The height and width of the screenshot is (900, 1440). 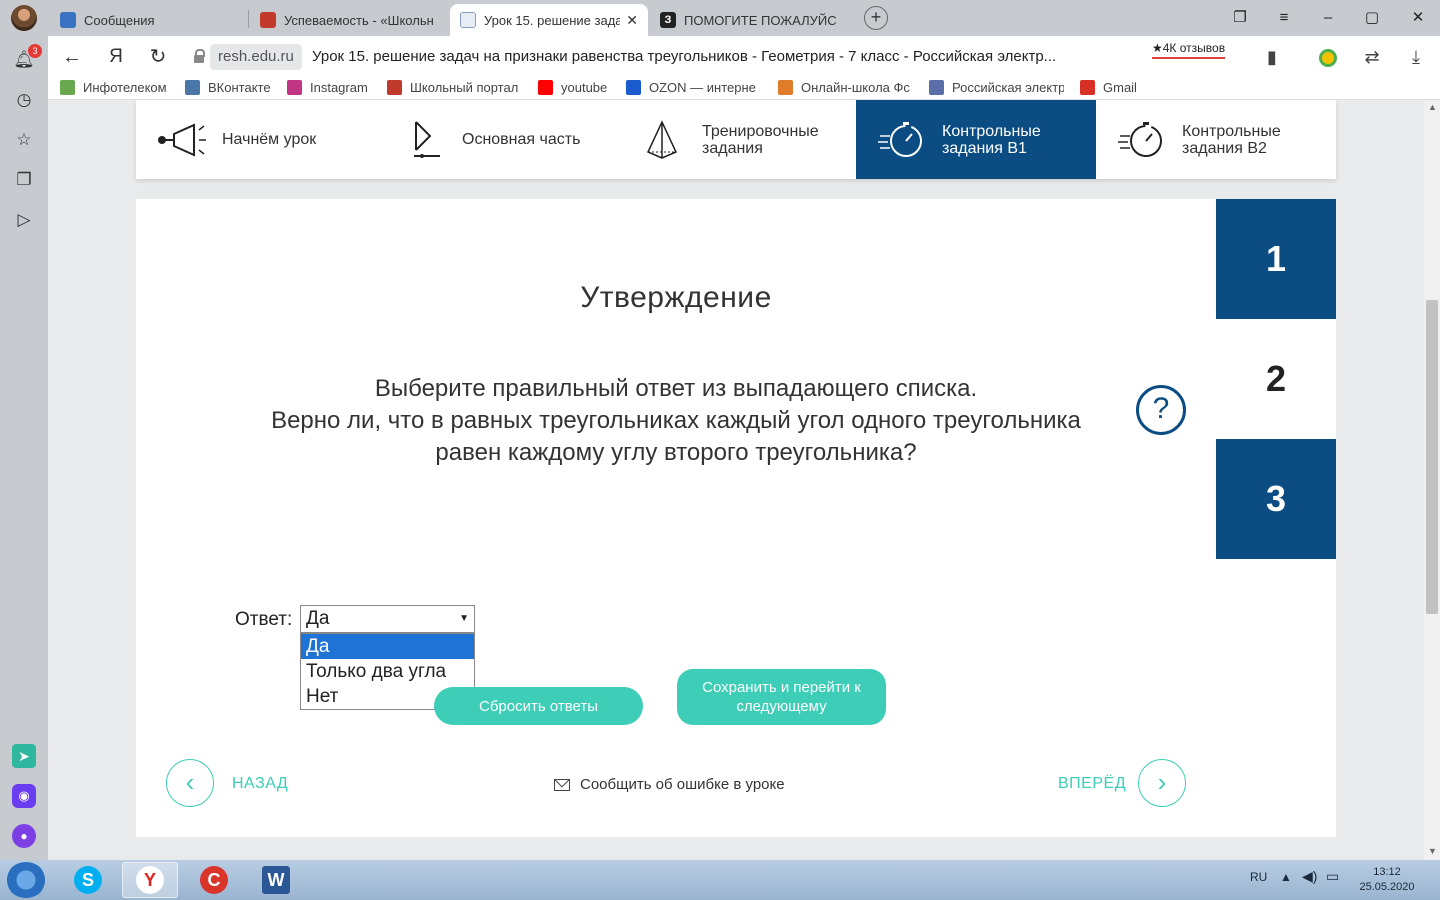 I want to click on bookmark-online-school: Онлайн-школа Фс, so click(x=845, y=87).